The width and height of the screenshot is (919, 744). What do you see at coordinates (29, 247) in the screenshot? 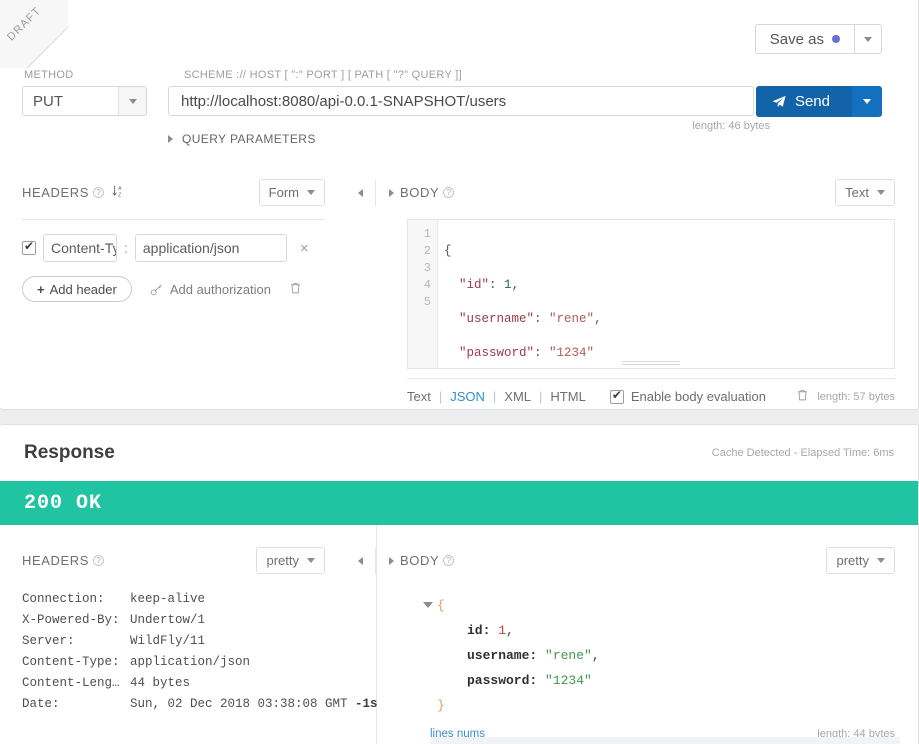
I see `header-enabled-checkbox` at bounding box center [29, 247].